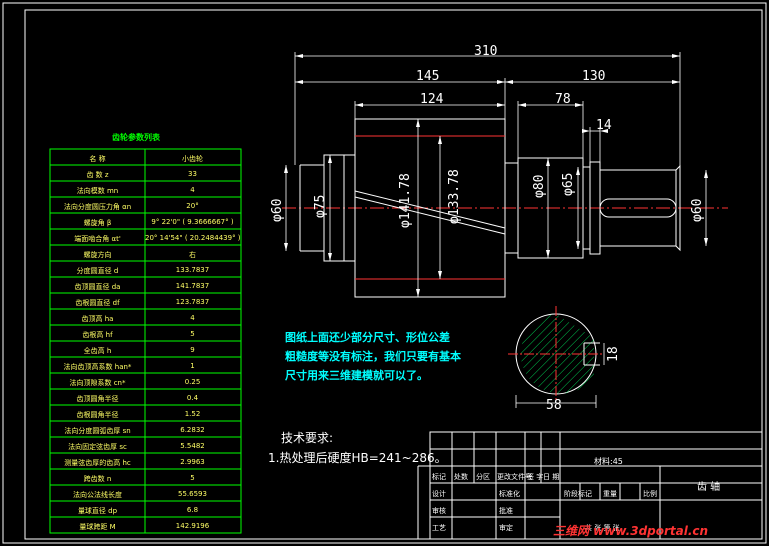 The image size is (769, 546). Describe the element at coordinates (97, 287) in the screenshot. I see `table-row-label: 齿顶圆直径 da` at that location.